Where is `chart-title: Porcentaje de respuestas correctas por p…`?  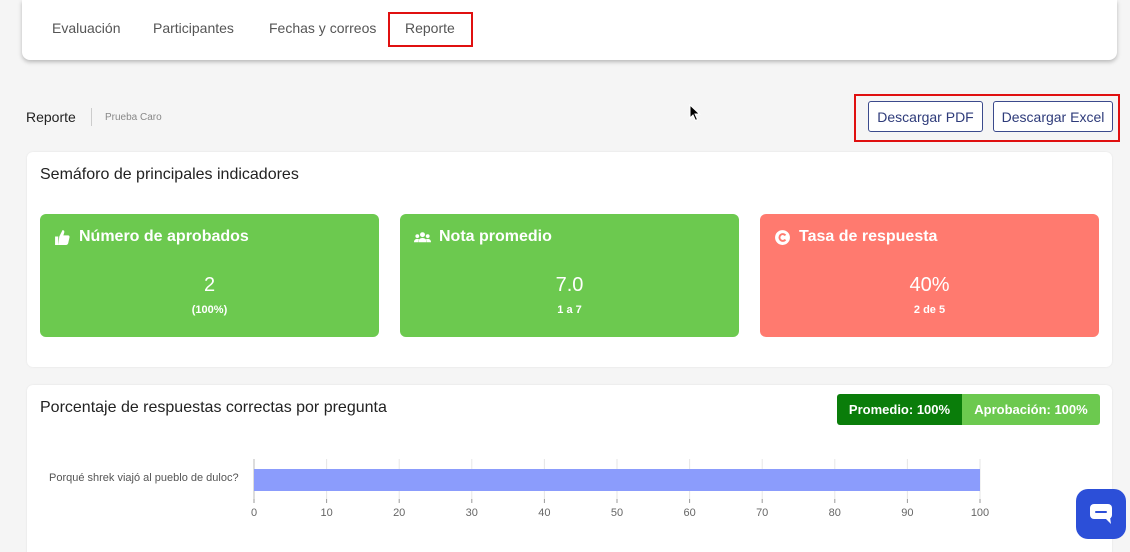 chart-title: Porcentaje de respuestas correctas por p… is located at coordinates (213, 407).